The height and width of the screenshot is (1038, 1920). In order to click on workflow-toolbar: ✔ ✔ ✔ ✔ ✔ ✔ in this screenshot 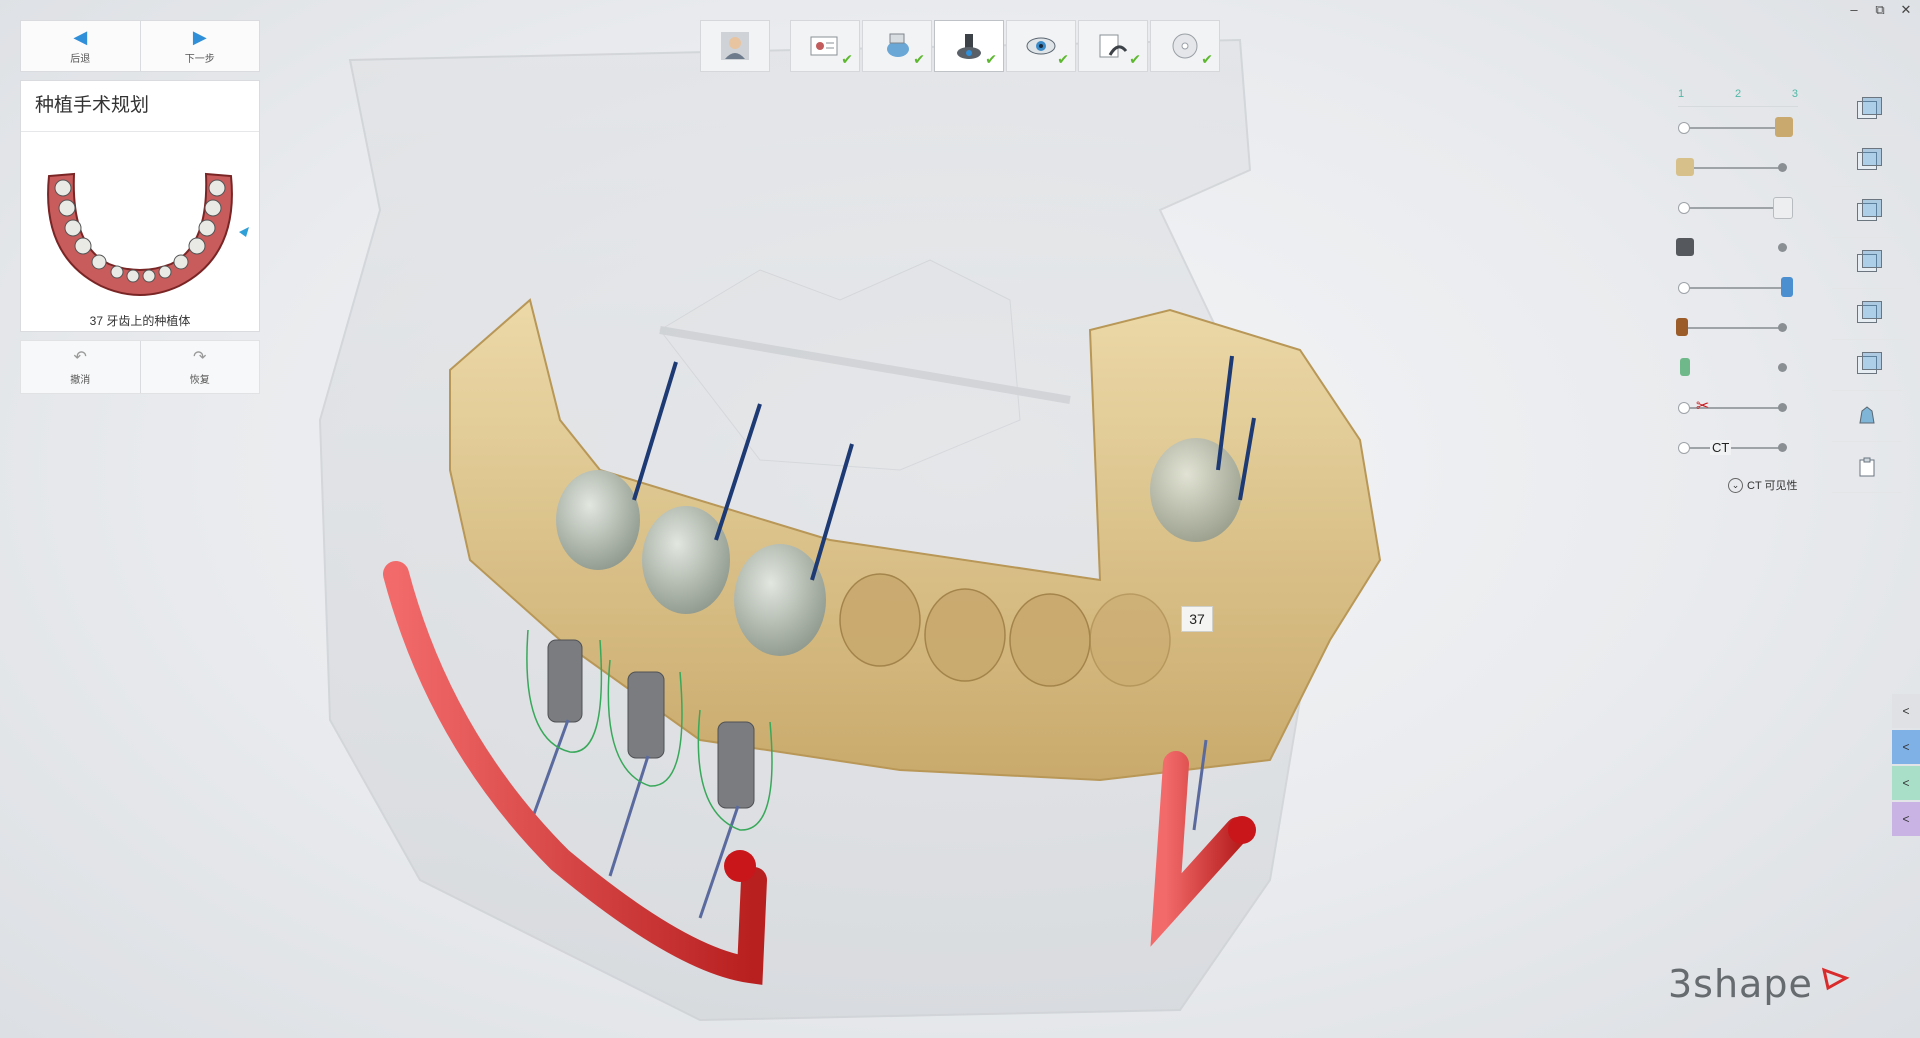, I will do `click(961, 46)`.